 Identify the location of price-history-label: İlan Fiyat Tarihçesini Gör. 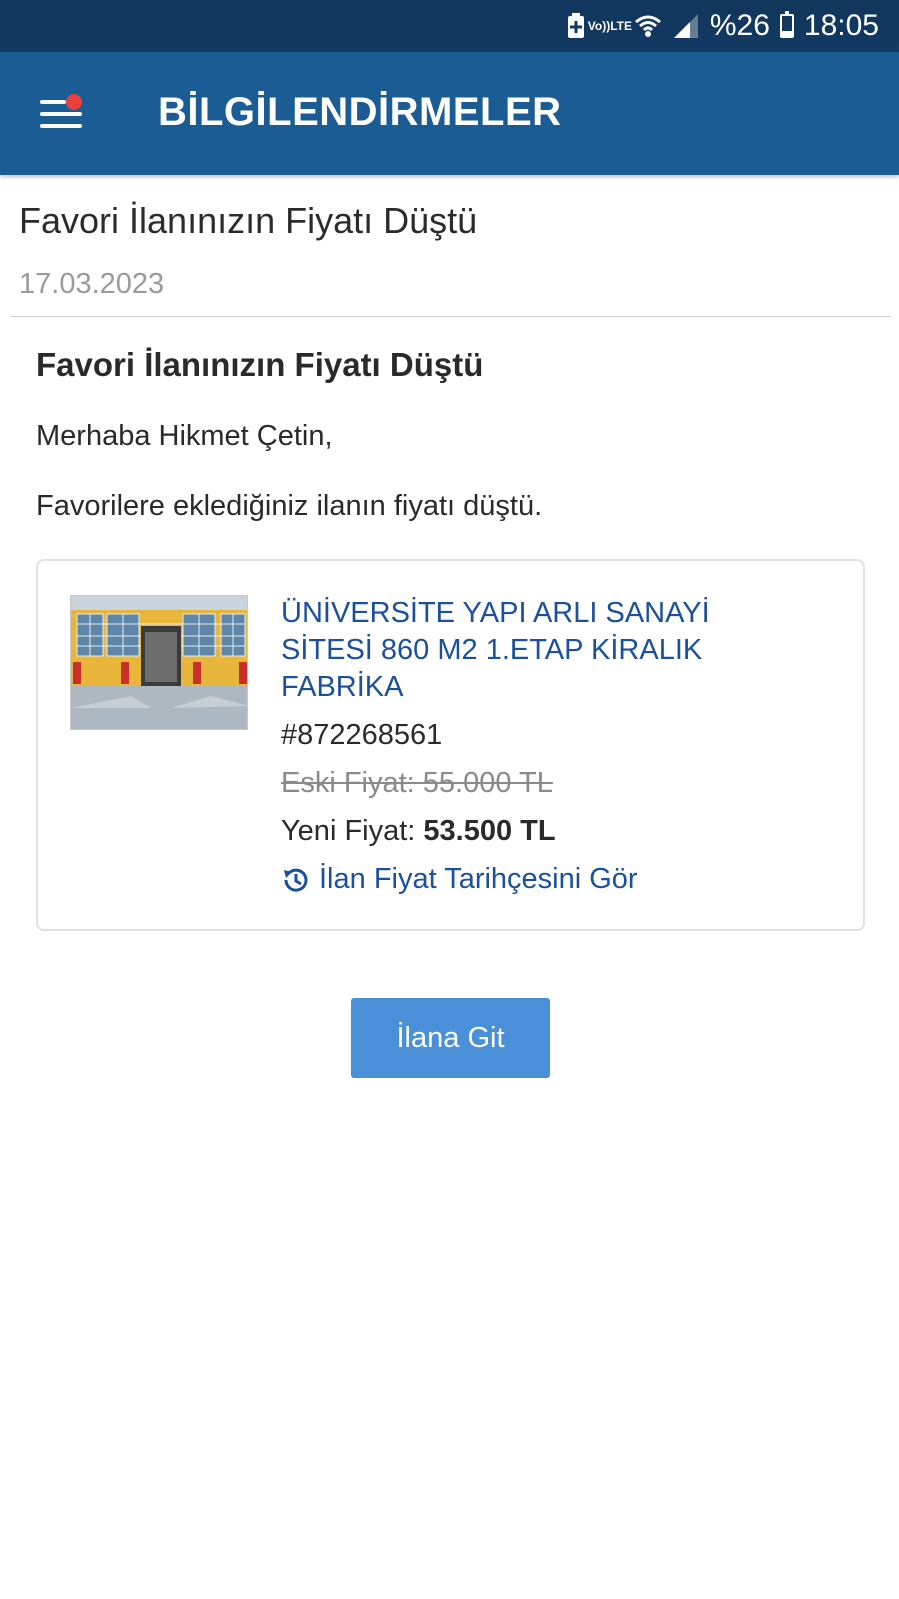
(478, 879).